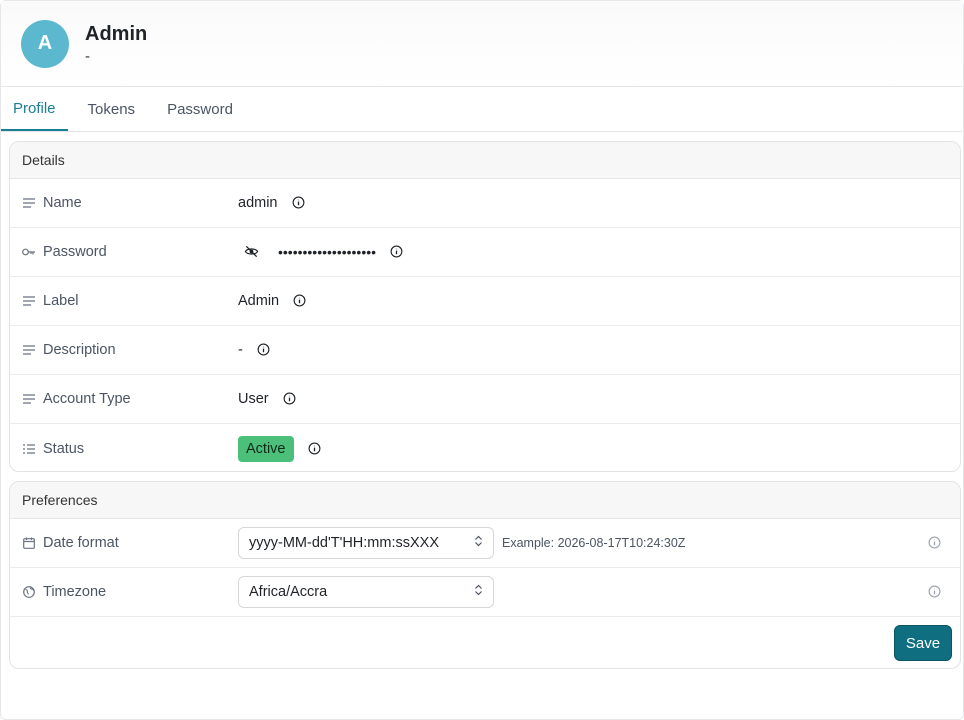  What do you see at coordinates (344, 543) in the screenshot?
I see `date-format-value: yyyy-MM-dd'T'HH:mm:ssXXX` at bounding box center [344, 543].